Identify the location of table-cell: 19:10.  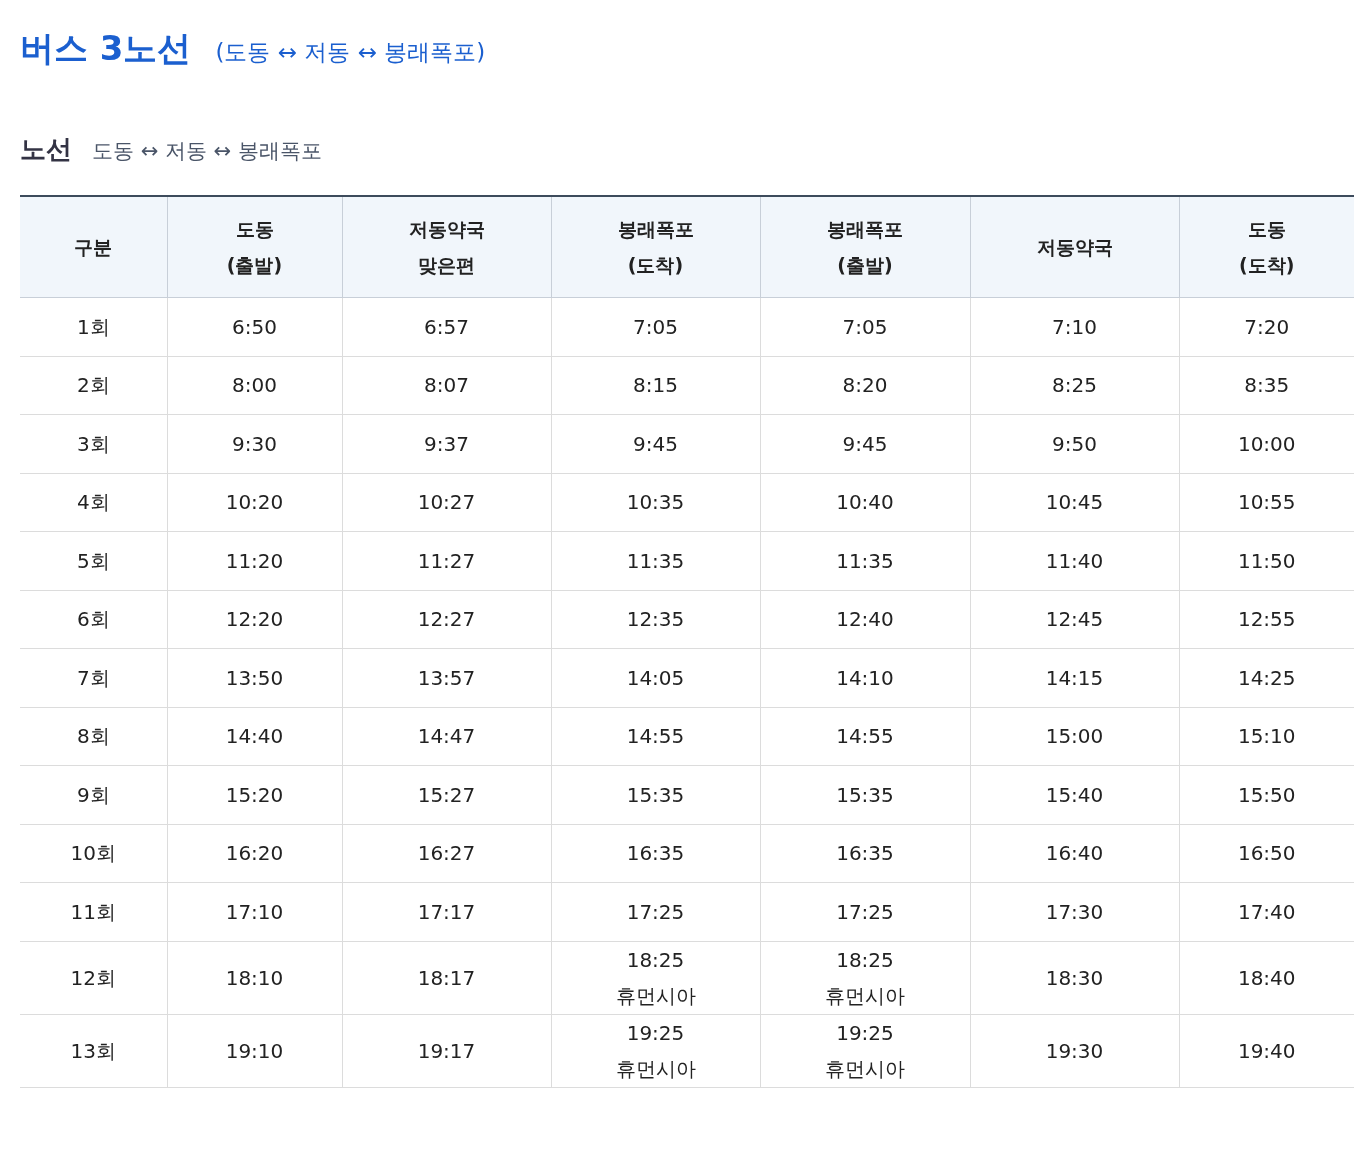
(254, 1050).